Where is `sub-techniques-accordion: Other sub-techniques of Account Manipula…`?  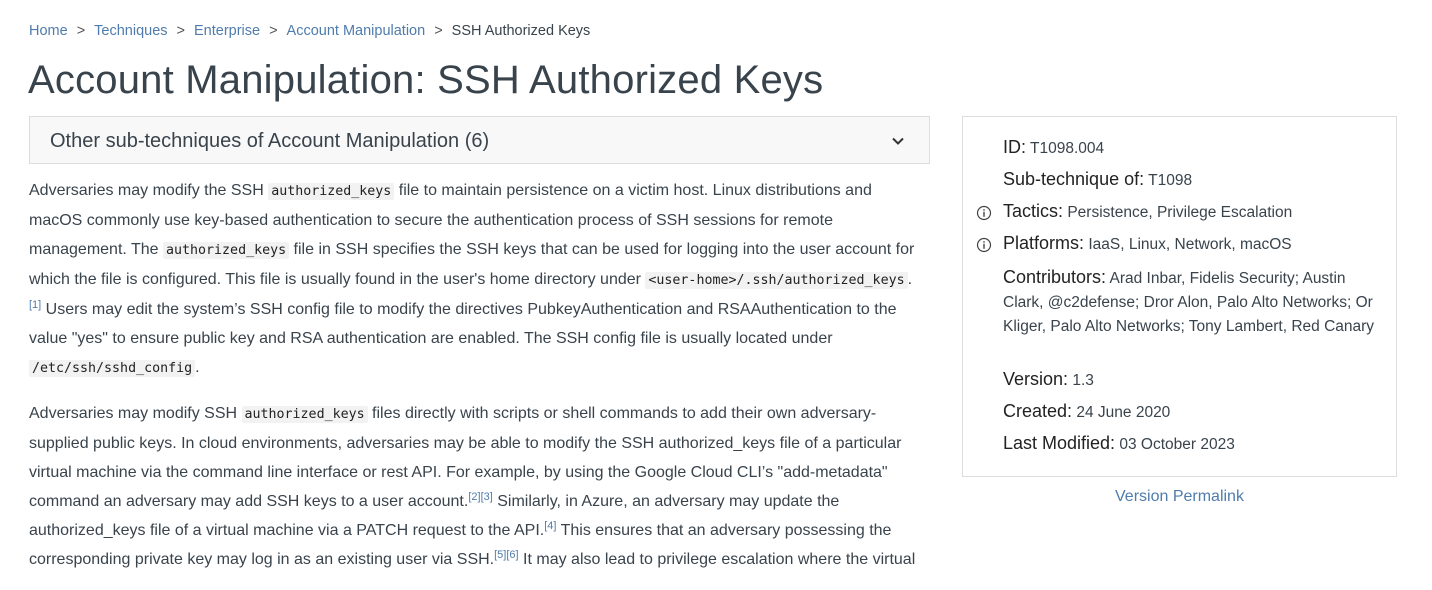 sub-techniques-accordion: Other sub-techniques of Account Manipula… is located at coordinates (479, 140).